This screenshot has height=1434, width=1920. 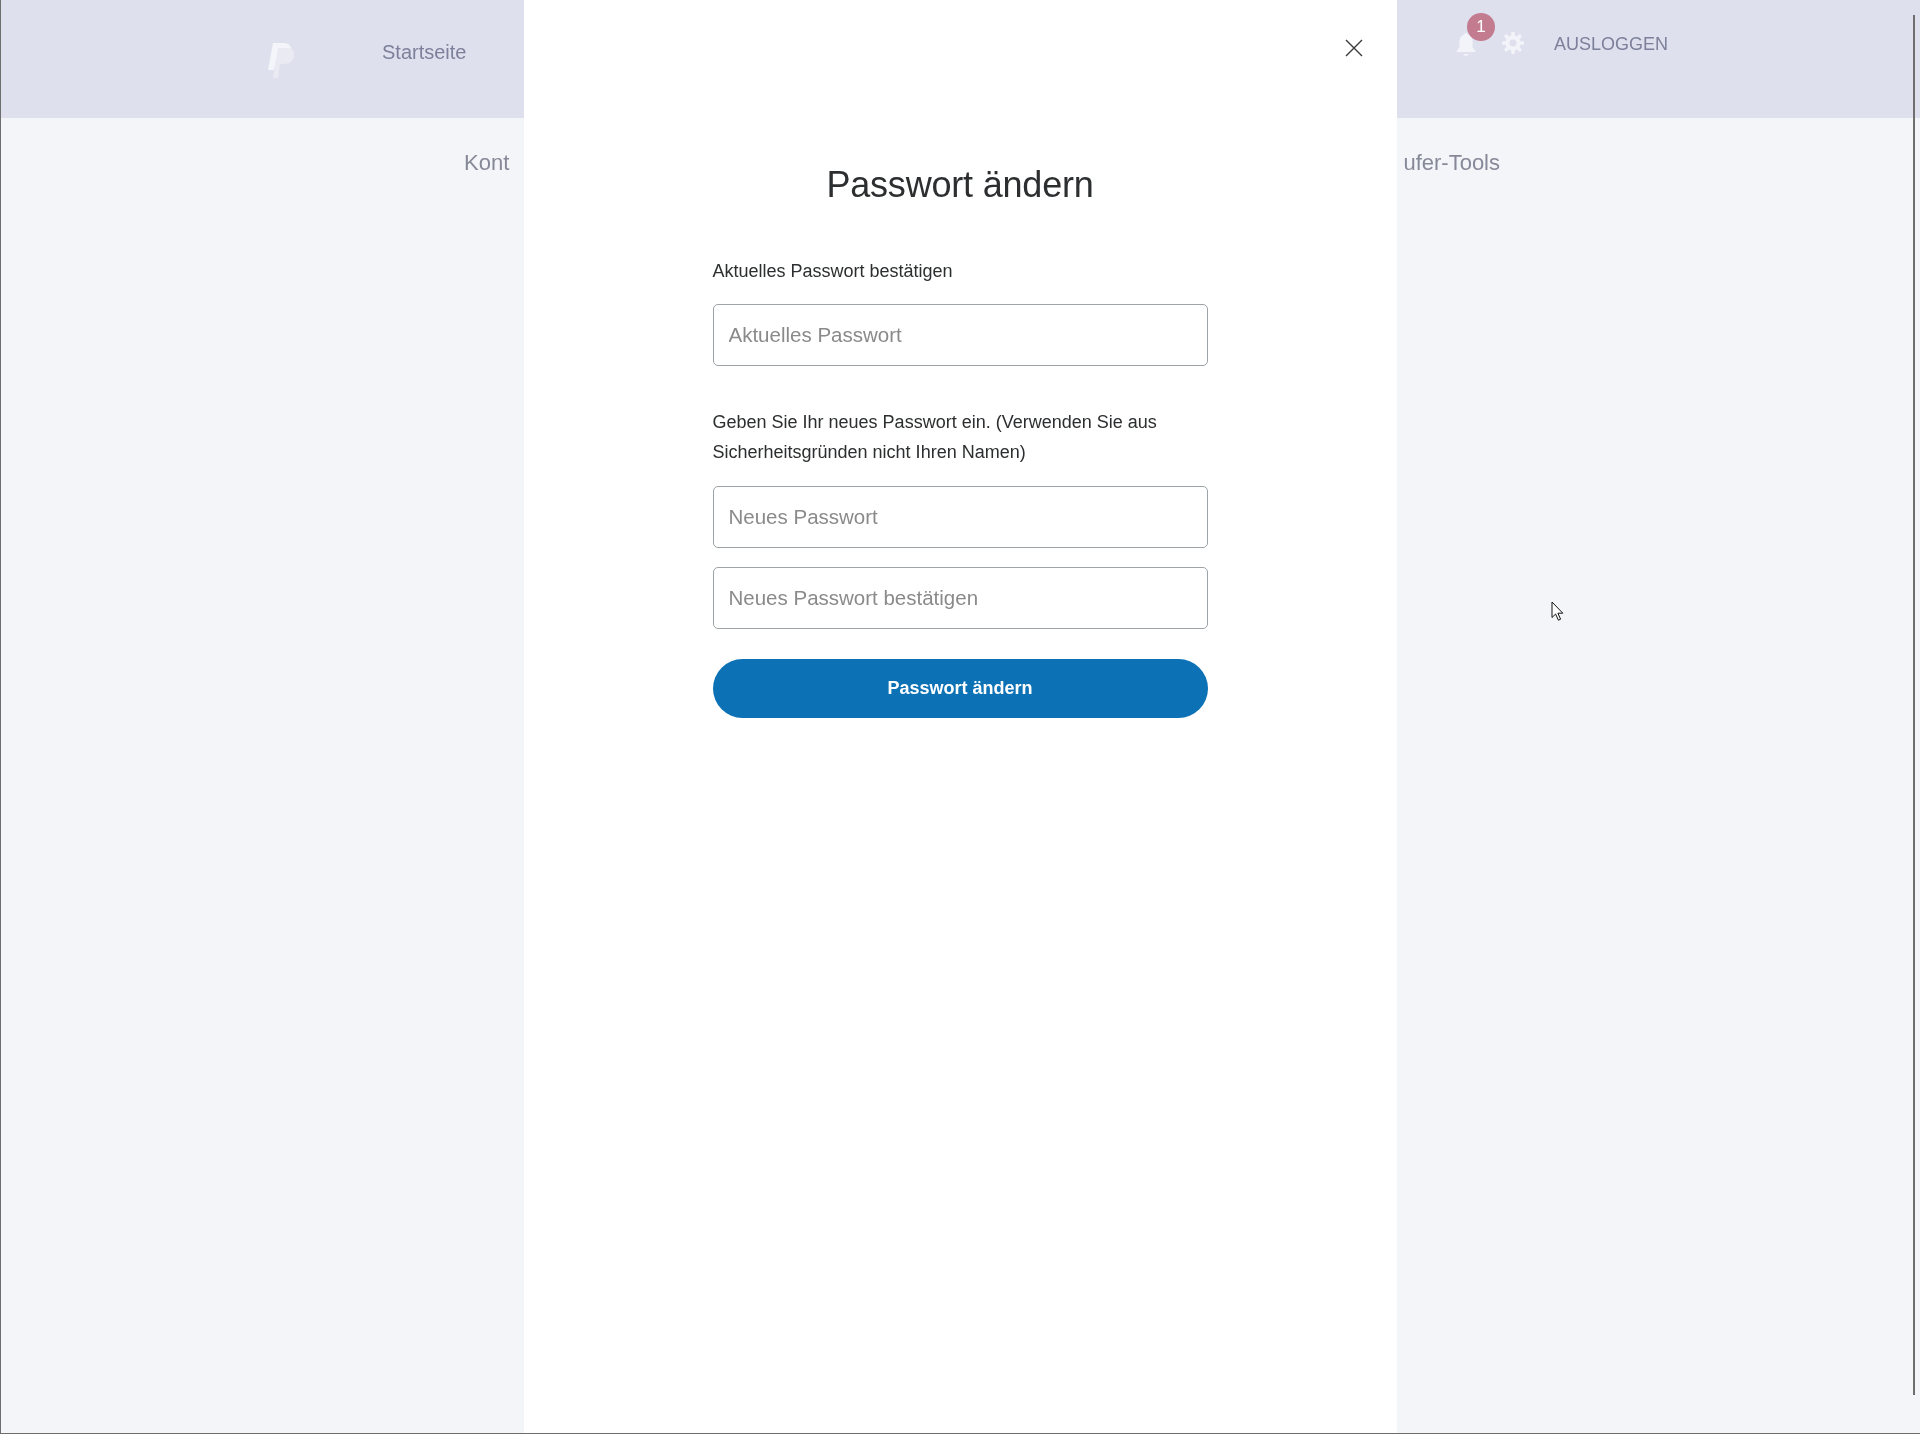 What do you see at coordinates (1451, 163) in the screenshot?
I see `subnav-link: ufer-Tools` at bounding box center [1451, 163].